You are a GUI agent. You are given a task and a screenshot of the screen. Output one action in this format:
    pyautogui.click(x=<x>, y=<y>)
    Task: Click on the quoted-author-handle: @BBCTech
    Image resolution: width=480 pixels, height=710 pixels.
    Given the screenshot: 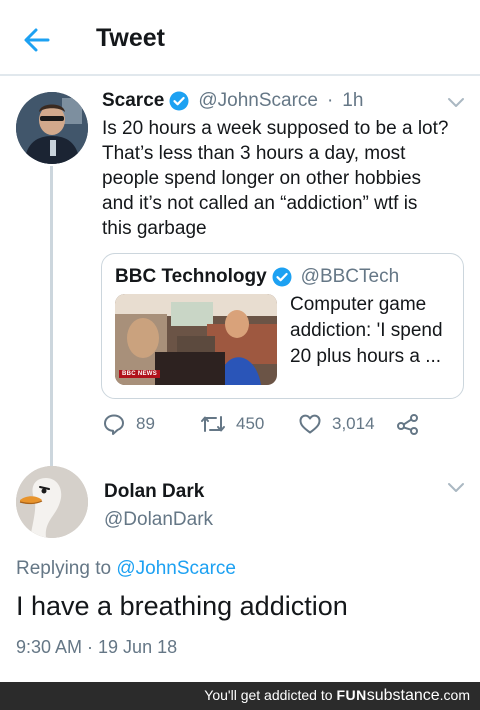 What is the action you would take?
    pyautogui.click(x=350, y=276)
    